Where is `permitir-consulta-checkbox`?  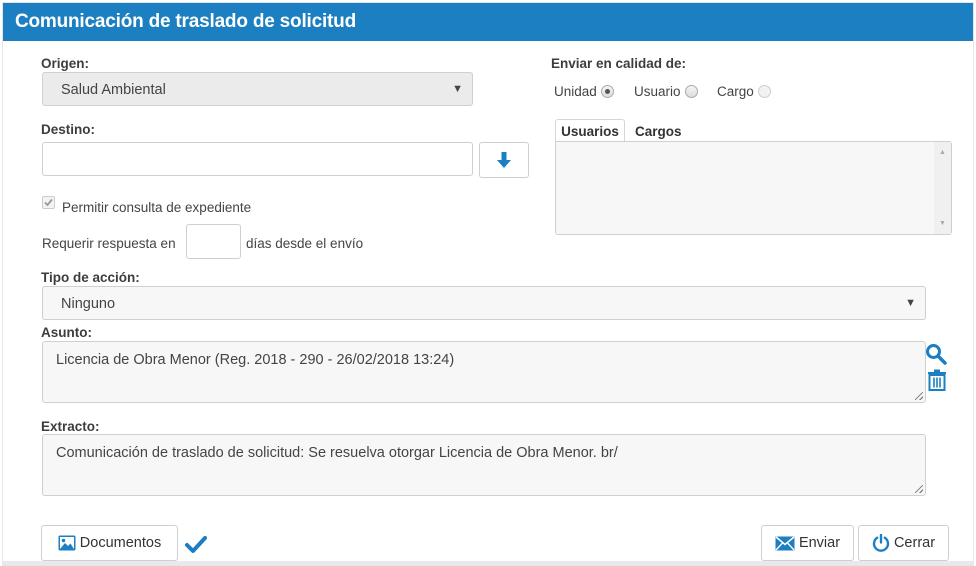
permitir-consulta-checkbox is located at coordinates (48, 202).